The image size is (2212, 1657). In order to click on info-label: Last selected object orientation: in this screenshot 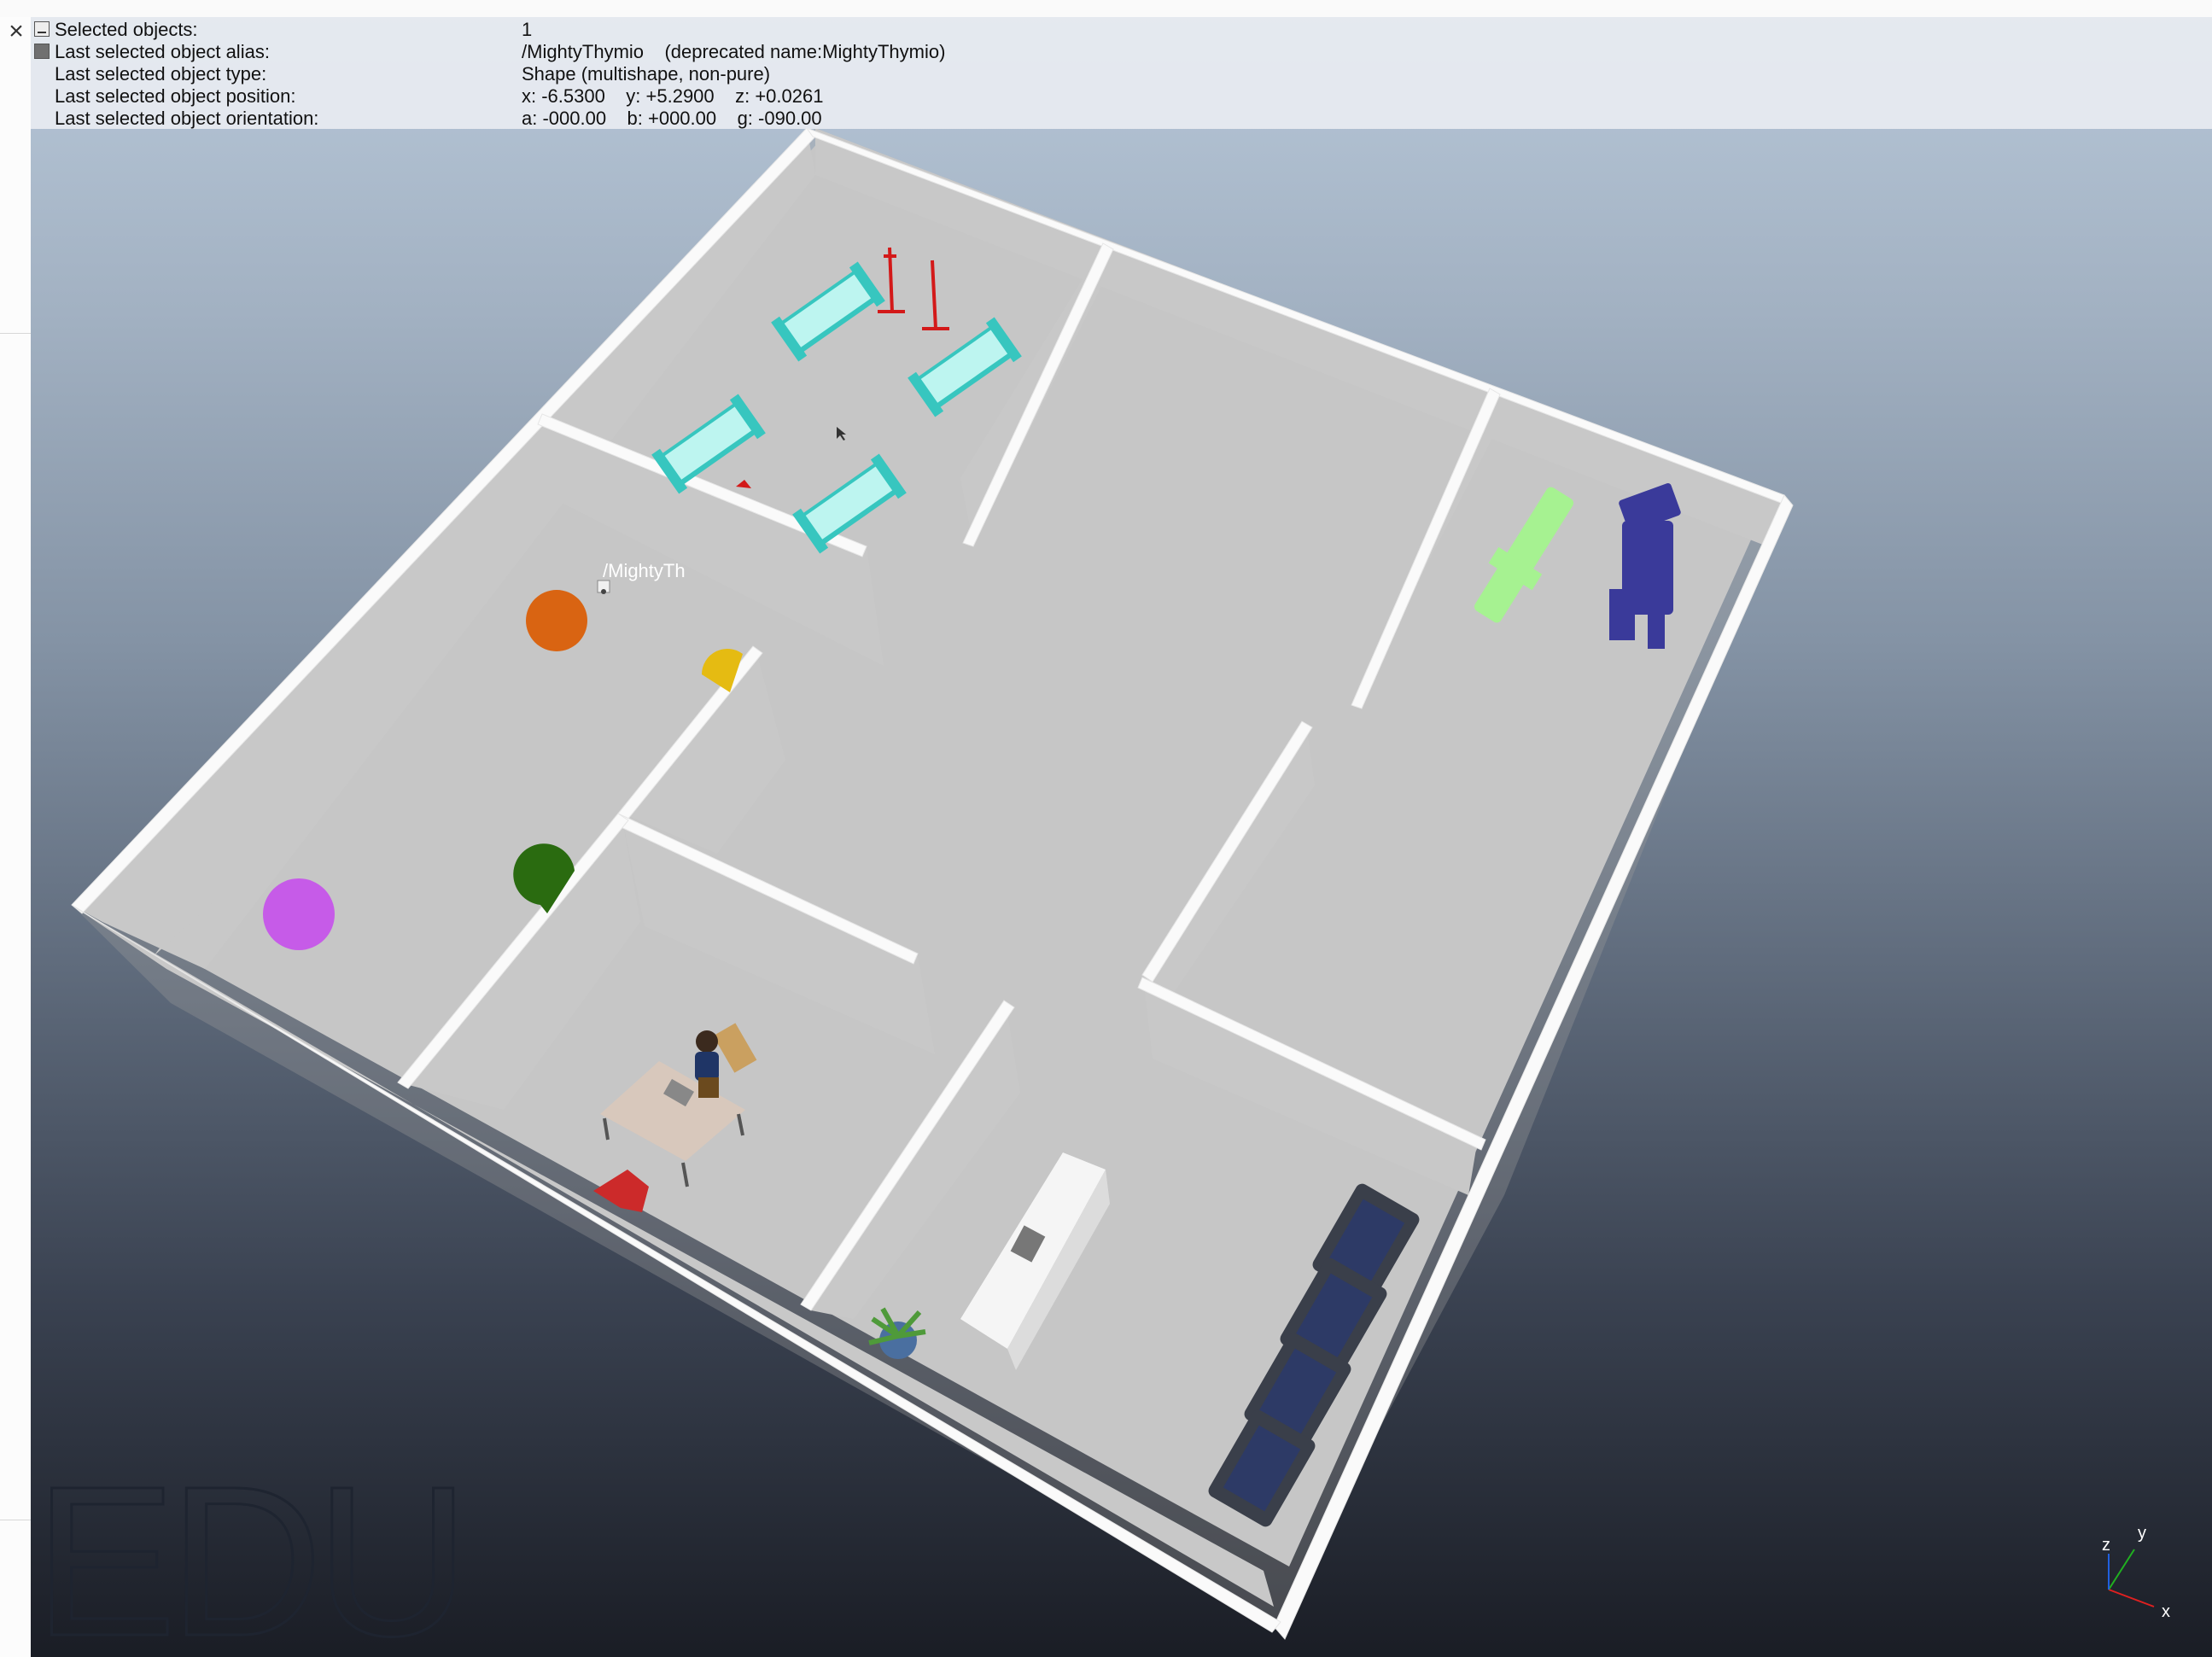, I will do `click(187, 118)`.